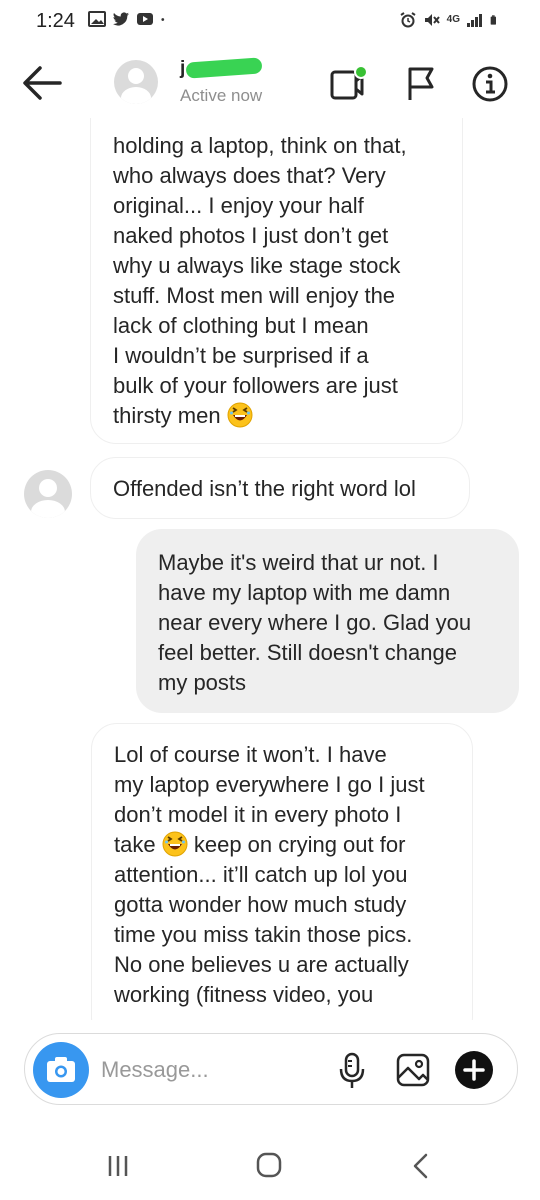 This screenshot has height=1200, width=540. What do you see at coordinates (493, 20) in the screenshot?
I see `battery-icon` at bounding box center [493, 20].